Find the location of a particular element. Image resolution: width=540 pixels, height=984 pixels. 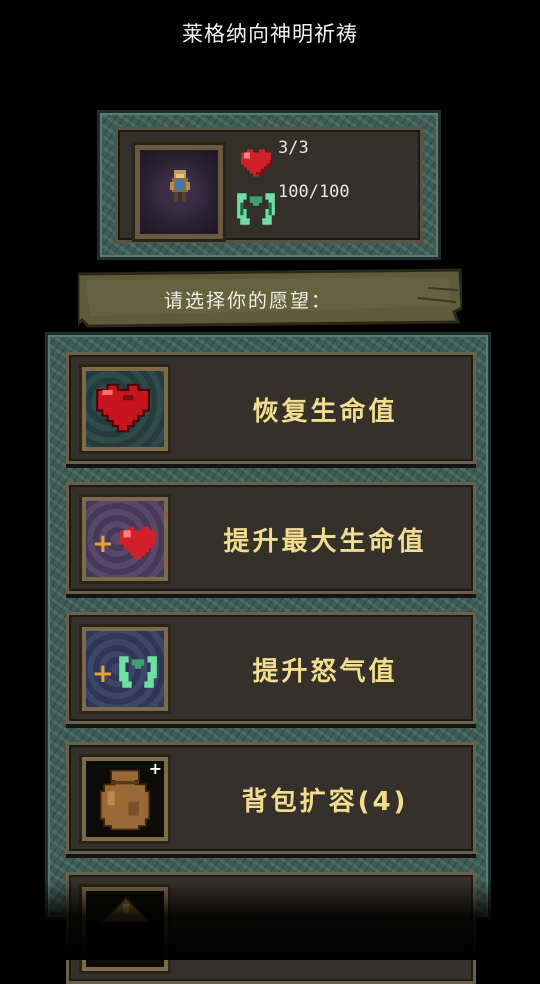

plus-rage-icon is located at coordinates (138, 672).